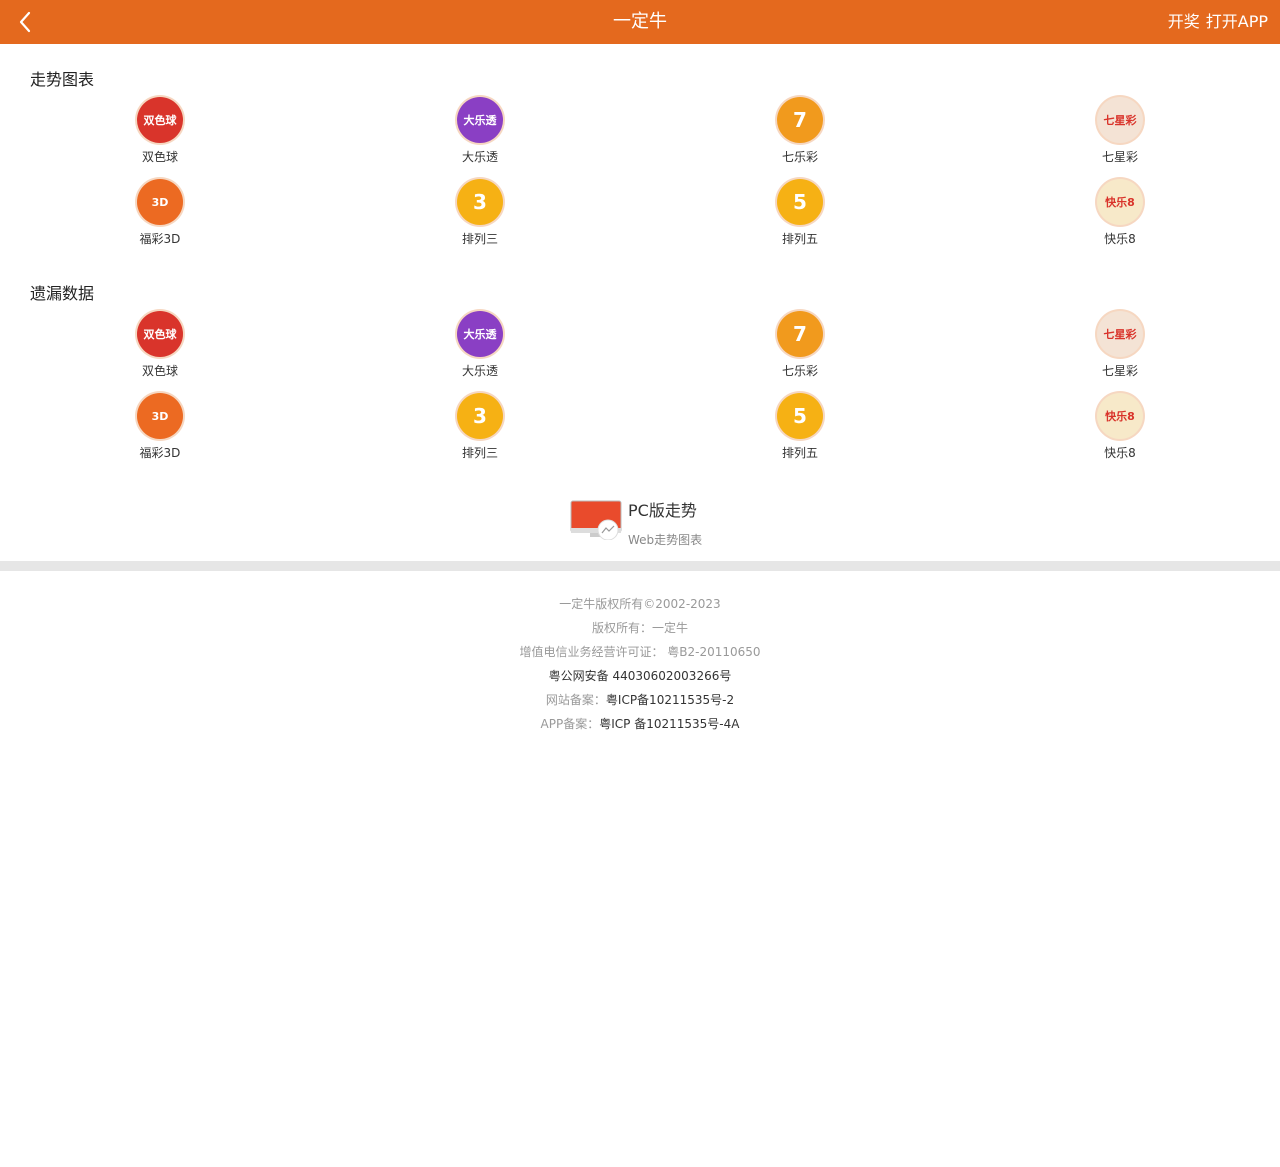  Describe the element at coordinates (639, 628) in the screenshot. I see `ownership-line: 版权所有：一定牛` at that location.